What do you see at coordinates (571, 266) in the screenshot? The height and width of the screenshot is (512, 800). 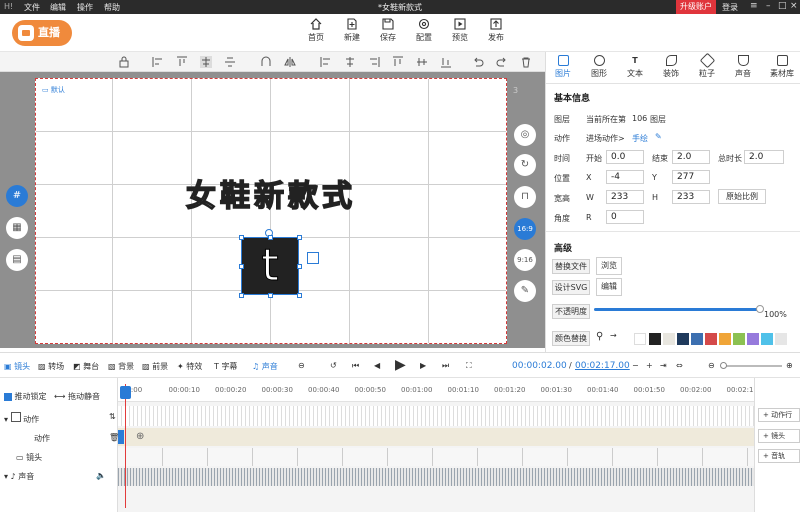 I see `replace-file-button: 替换文件` at bounding box center [571, 266].